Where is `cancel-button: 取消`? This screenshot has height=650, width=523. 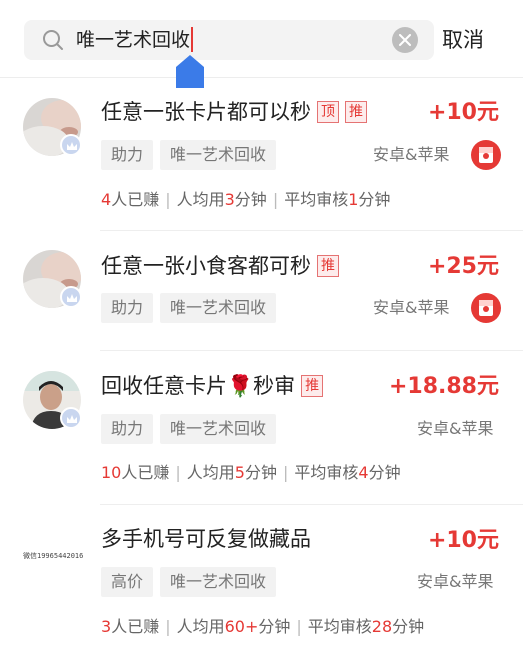
cancel-button: 取消 is located at coordinates (463, 40).